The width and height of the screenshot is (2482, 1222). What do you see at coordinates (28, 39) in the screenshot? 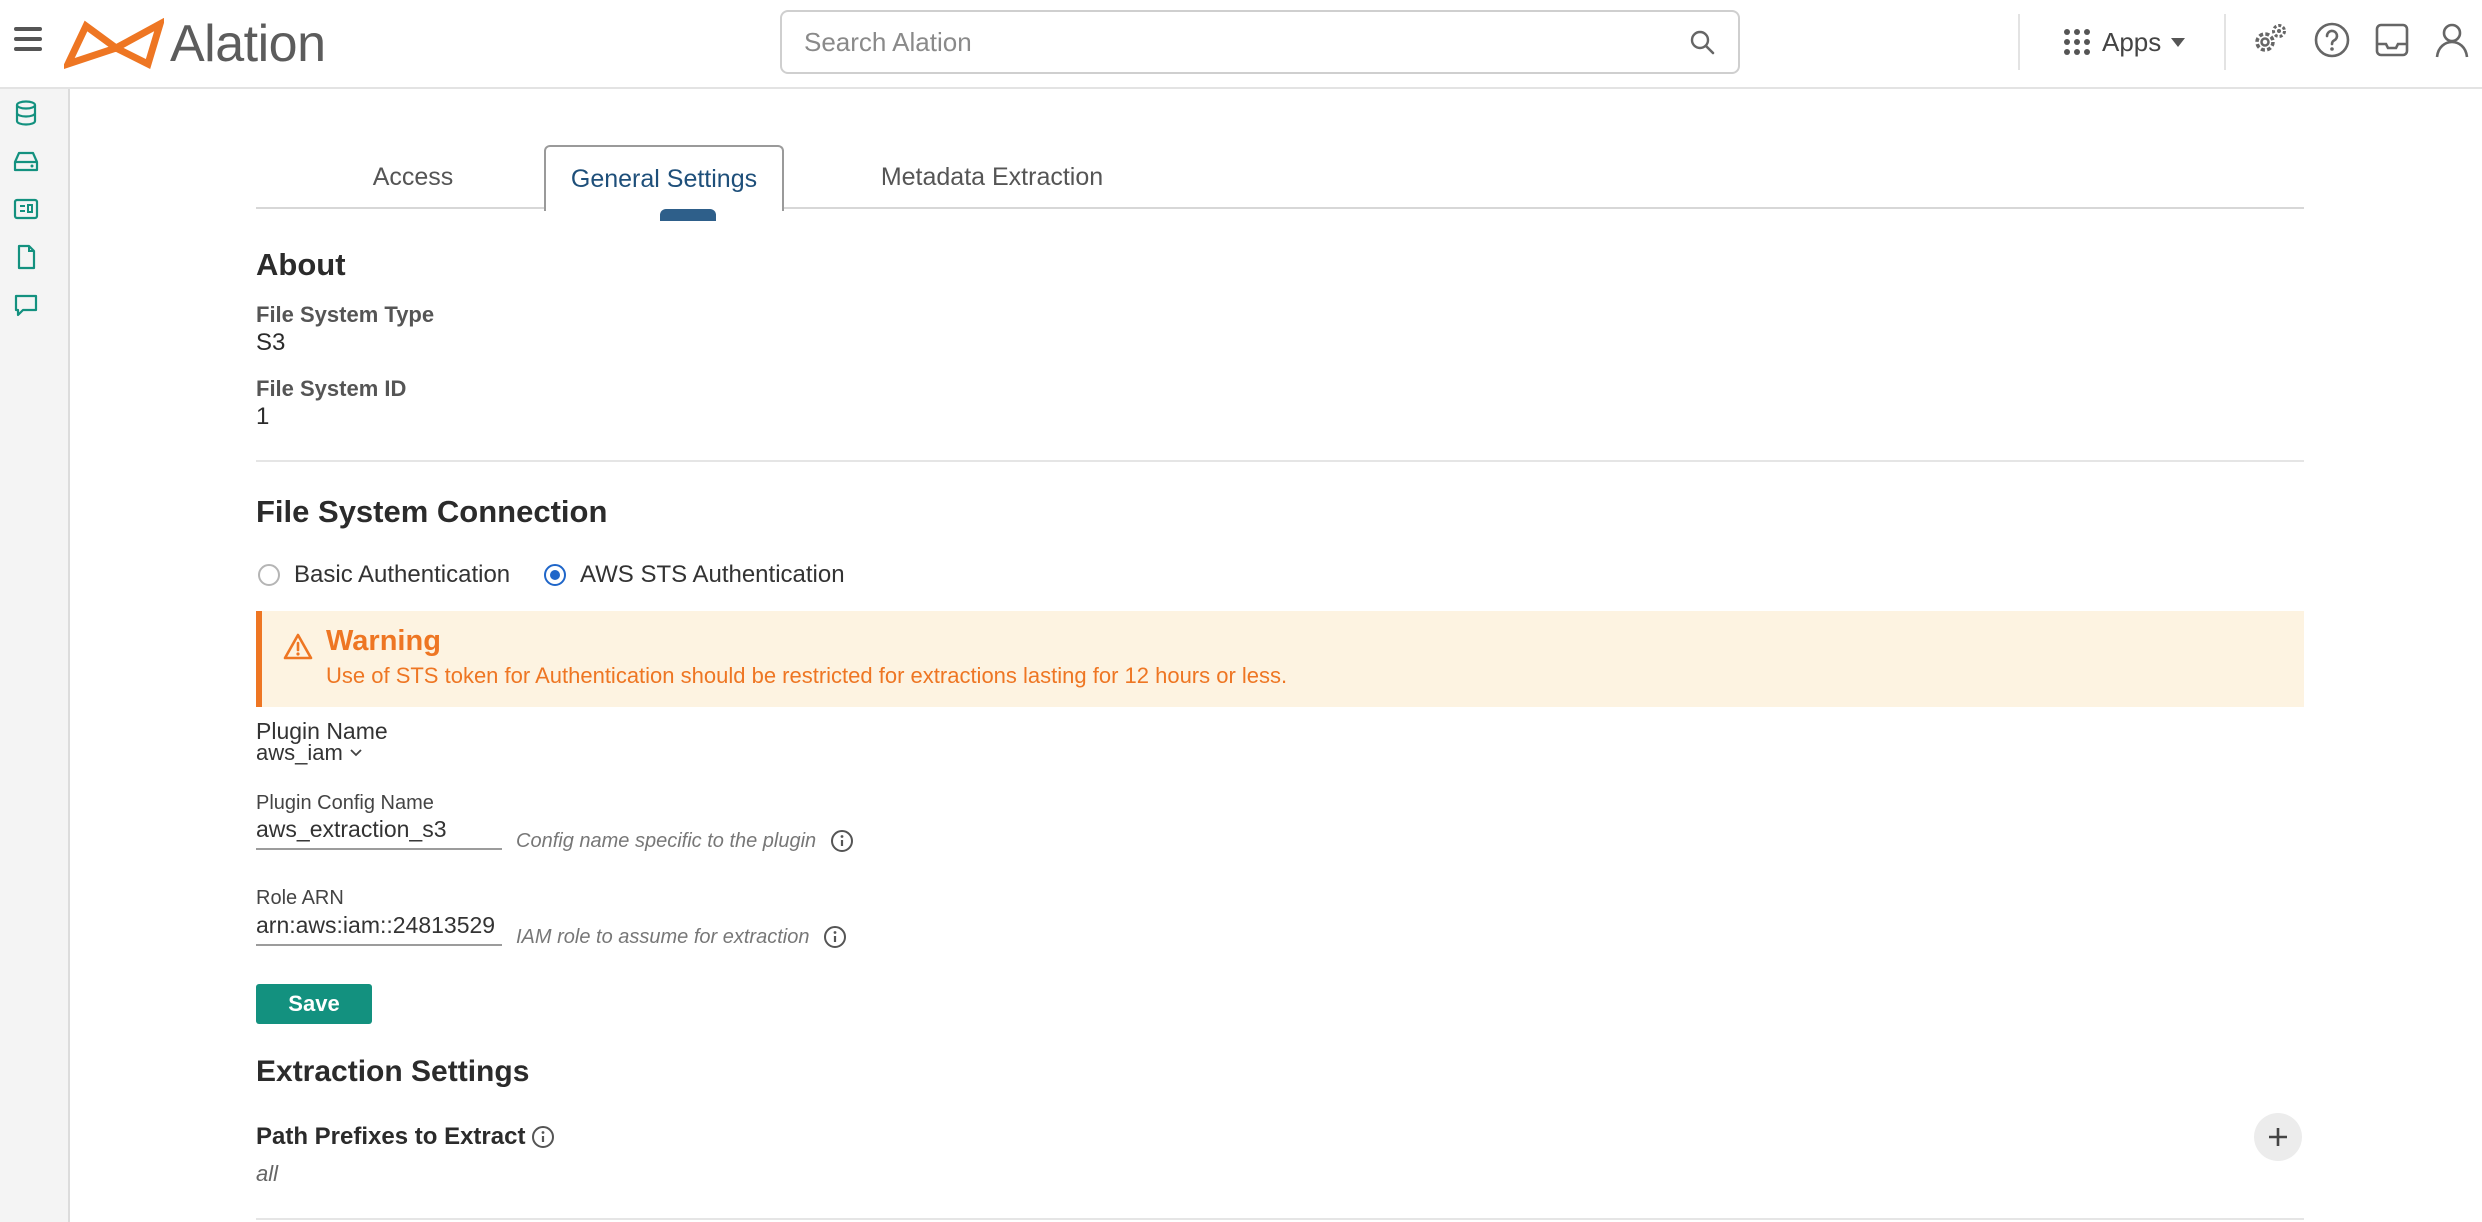
I see `menu-icon` at bounding box center [28, 39].